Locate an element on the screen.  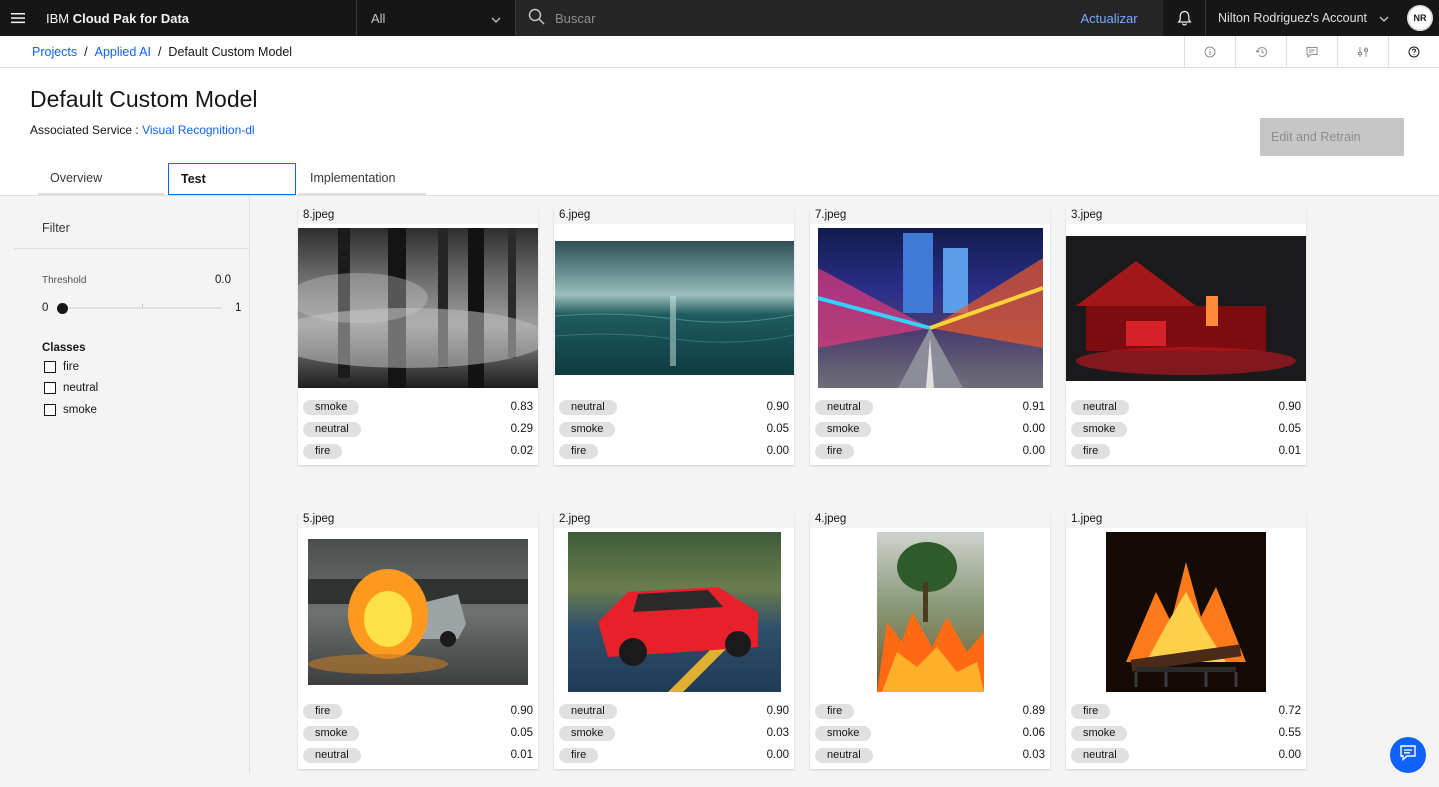
chat-icon is located at coordinates (1408, 755).